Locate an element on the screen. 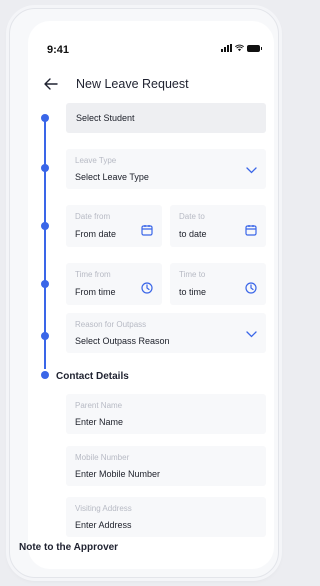 The image size is (320, 586). leave-type-label: Leave Type is located at coordinates (96, 160).